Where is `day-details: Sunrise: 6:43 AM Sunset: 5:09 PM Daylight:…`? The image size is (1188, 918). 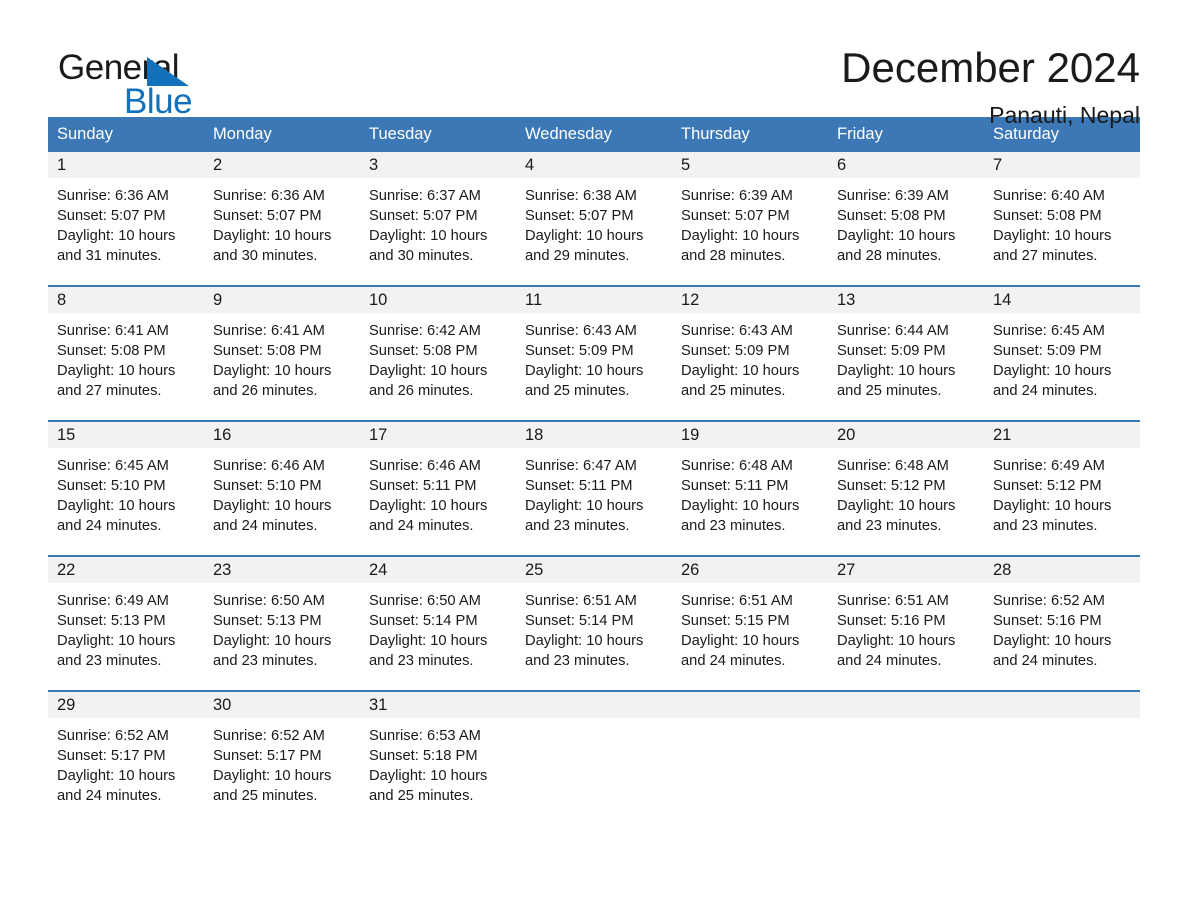 day-details: Sunrise: 6:43 AM Sunset: 5:09 PM Daylight:… is located at coordinates (750, 357).